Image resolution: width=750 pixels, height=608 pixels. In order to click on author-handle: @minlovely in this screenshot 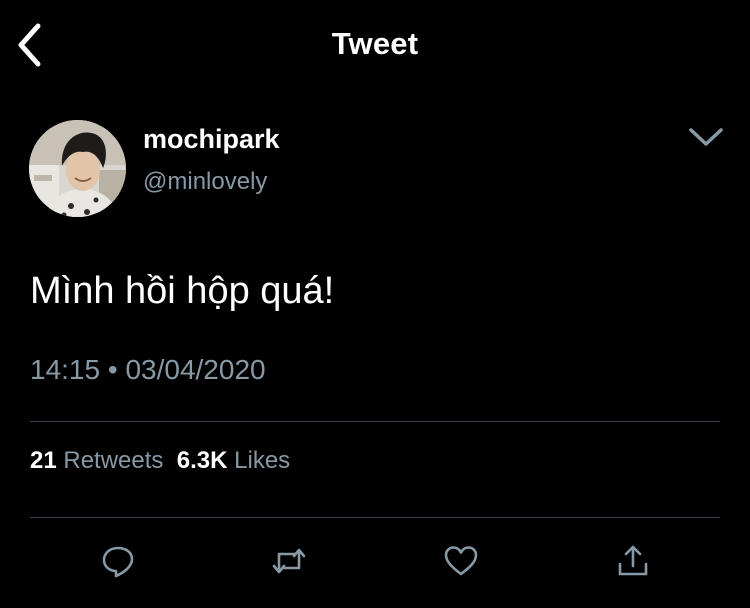, I will do `click(205, 181)`.